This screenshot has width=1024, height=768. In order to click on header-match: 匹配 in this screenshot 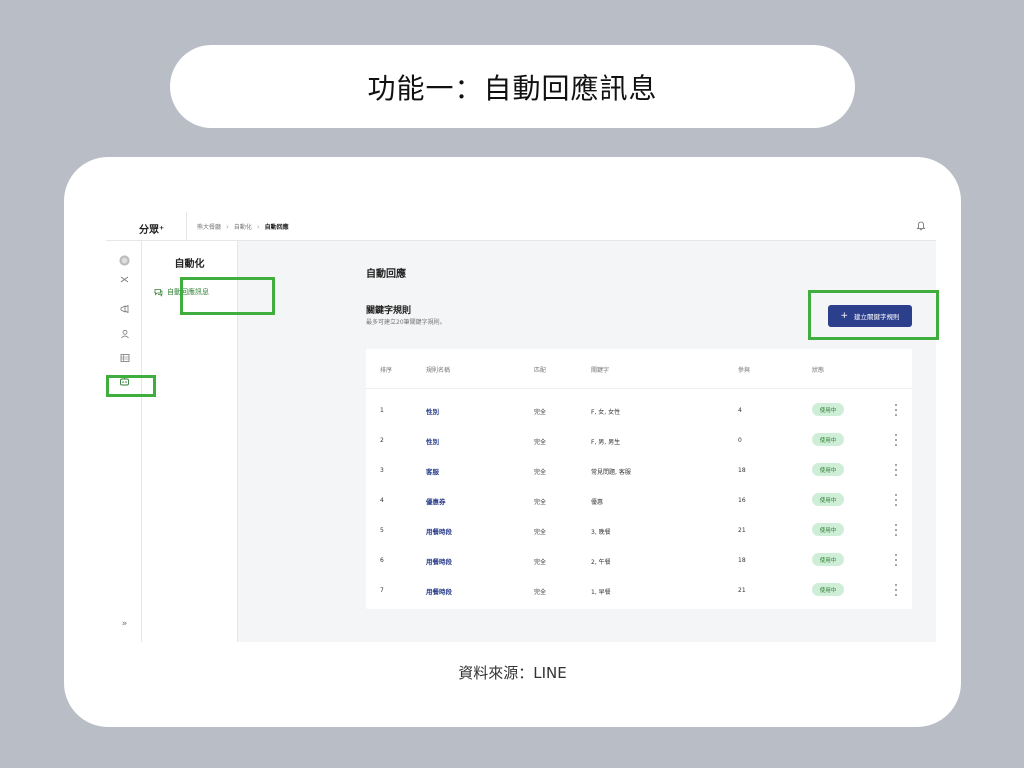, I will do `click(540, 370)`.